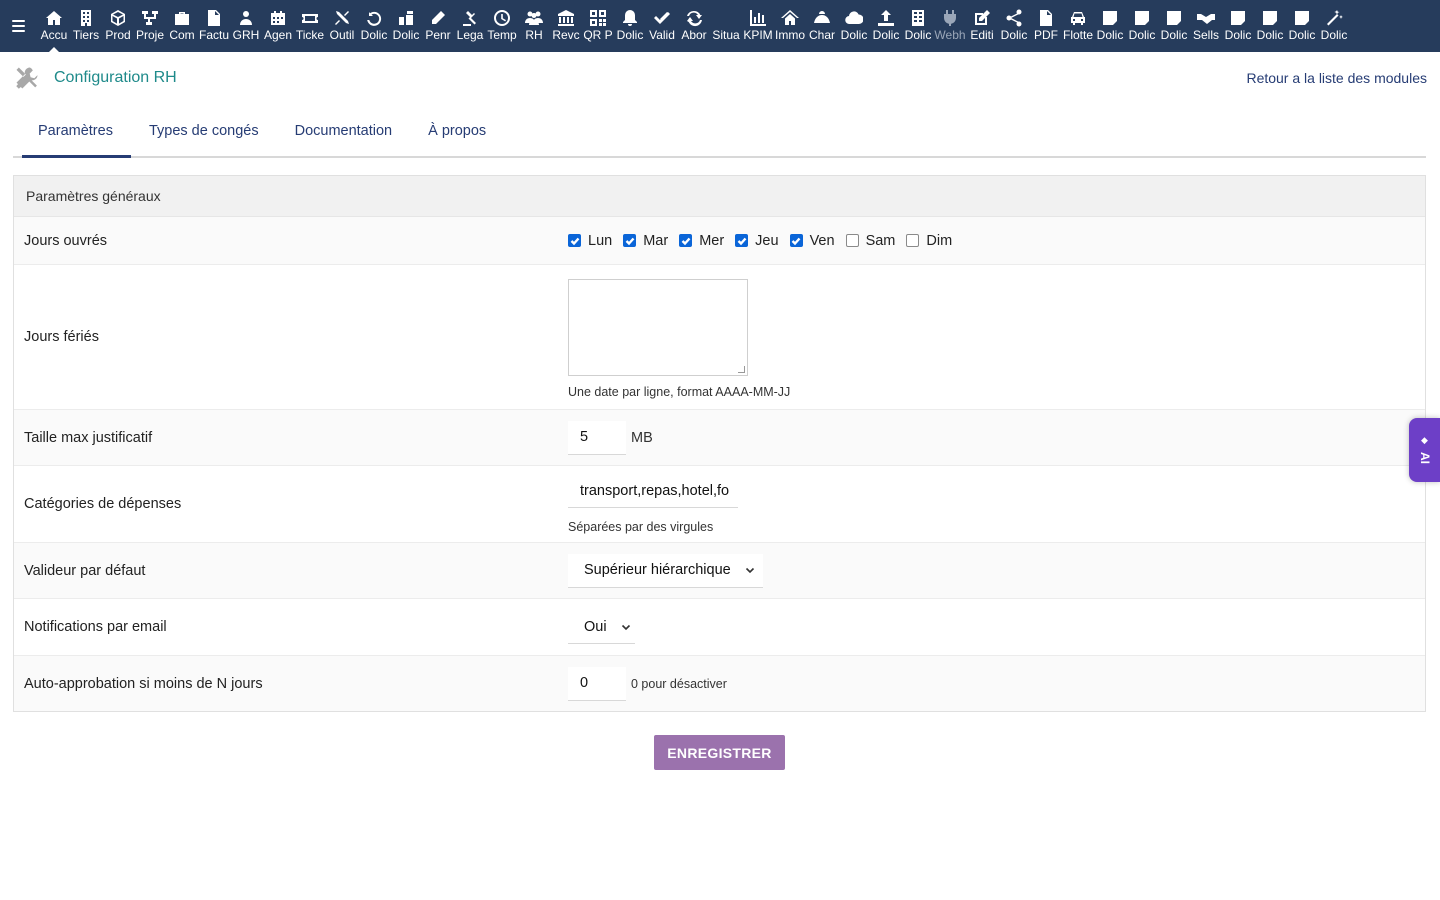 The image size is (1440, 900). I want to click on module-outil-9: Outil, so click(342, 26).